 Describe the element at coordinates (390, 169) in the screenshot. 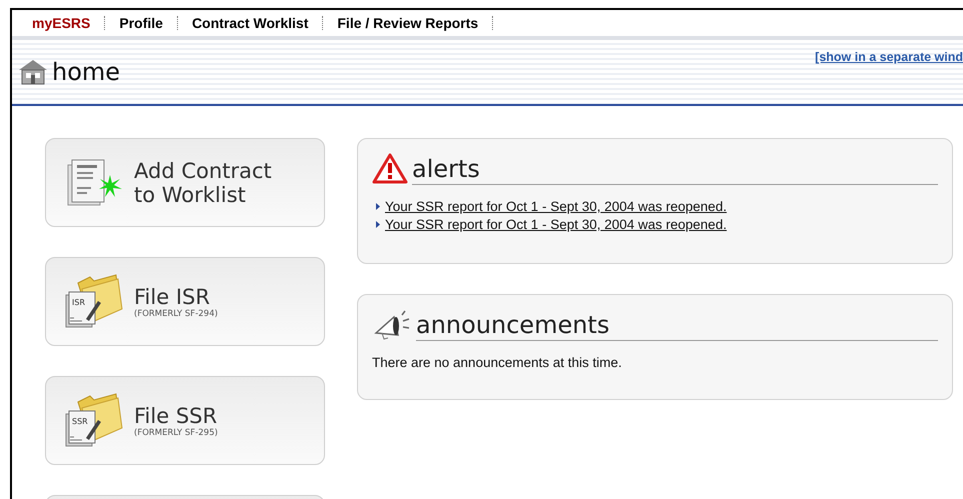

I see `warning-icon` at that location.